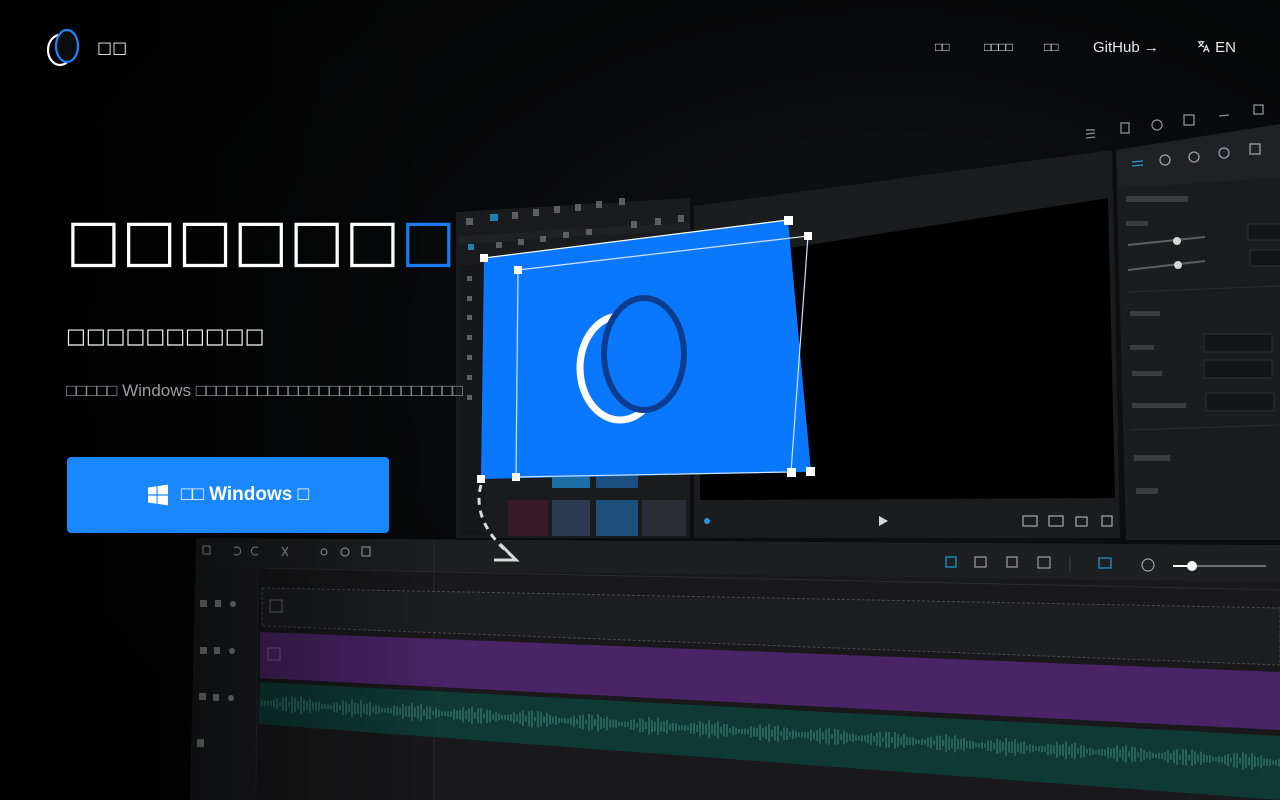 The image size is (1280, 800). Describe the element at coordinates (640, 48) in the screenshot. I see `site-header: □□ □□ □□□□ □□ GitHub → EN` at that location.